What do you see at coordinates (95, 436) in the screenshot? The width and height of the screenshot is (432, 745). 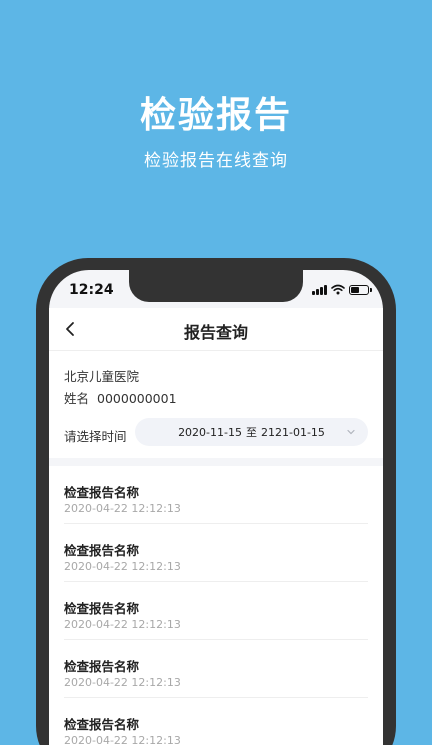 I see `time-filter-label: 请选择时间` at bounding box center [95, 436].